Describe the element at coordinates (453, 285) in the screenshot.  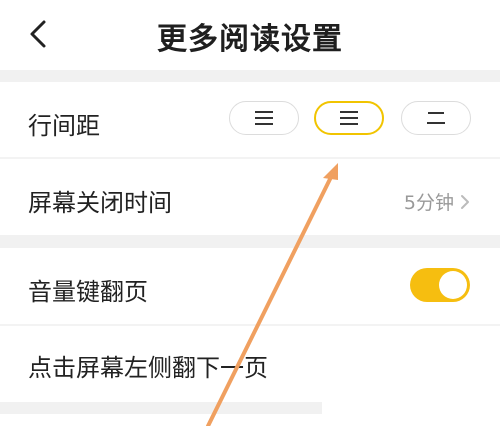
I see `toggle-knob` at that location.